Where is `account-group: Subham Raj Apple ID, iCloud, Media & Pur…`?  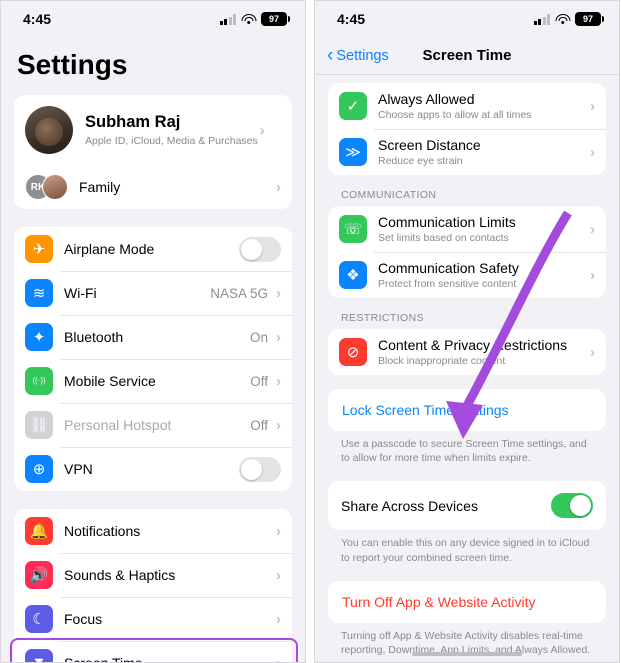
account-group: Subham Raj Apple ID, iCloud, Media & Pur… is located at coordinates (153, 152).